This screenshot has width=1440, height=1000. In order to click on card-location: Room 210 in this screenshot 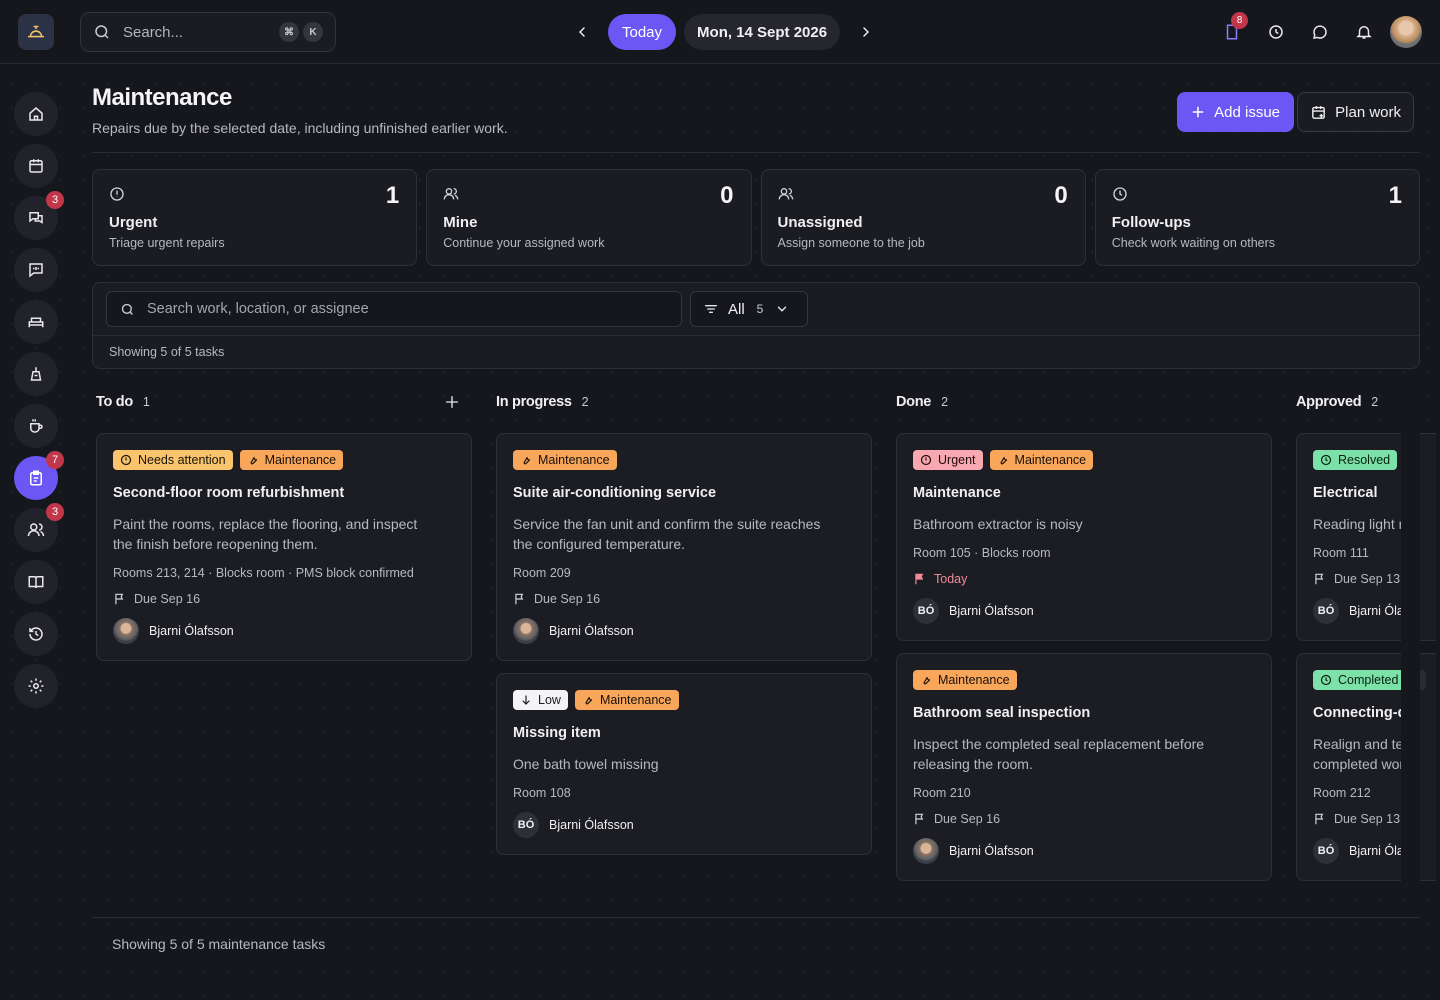, I will do `click(942, 793)`.